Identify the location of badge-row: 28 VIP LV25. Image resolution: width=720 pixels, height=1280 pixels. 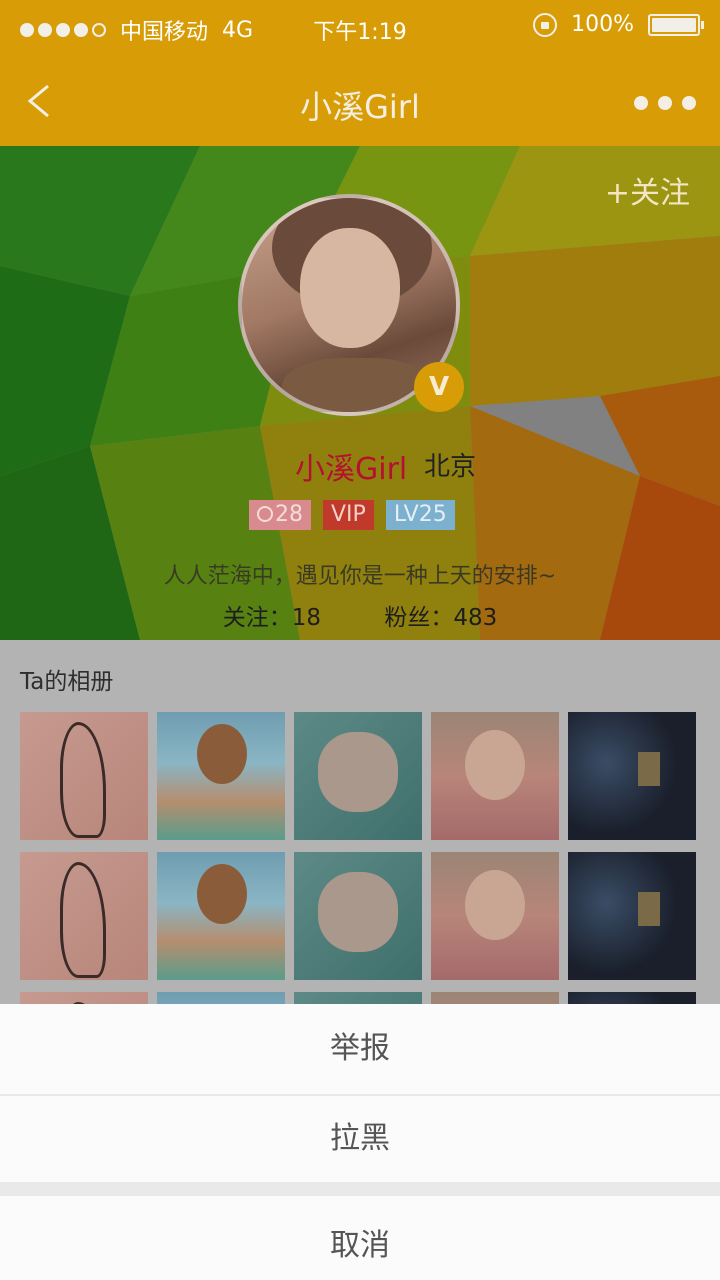
(352, 515).